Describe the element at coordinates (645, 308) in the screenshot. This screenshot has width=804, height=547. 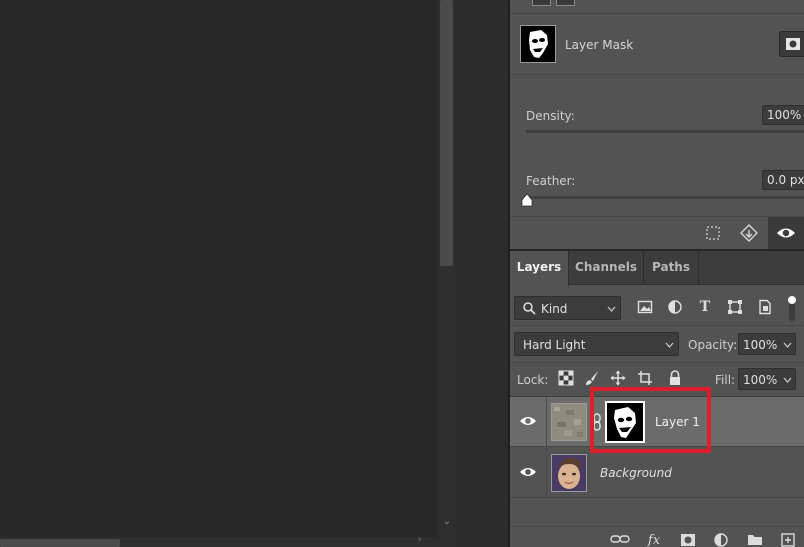
I see `image-filter-icon` at that location.